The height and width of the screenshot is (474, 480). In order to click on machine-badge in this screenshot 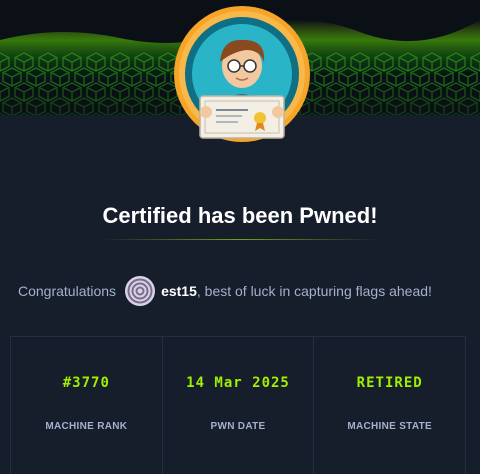, I will do `click(242, 74)`.